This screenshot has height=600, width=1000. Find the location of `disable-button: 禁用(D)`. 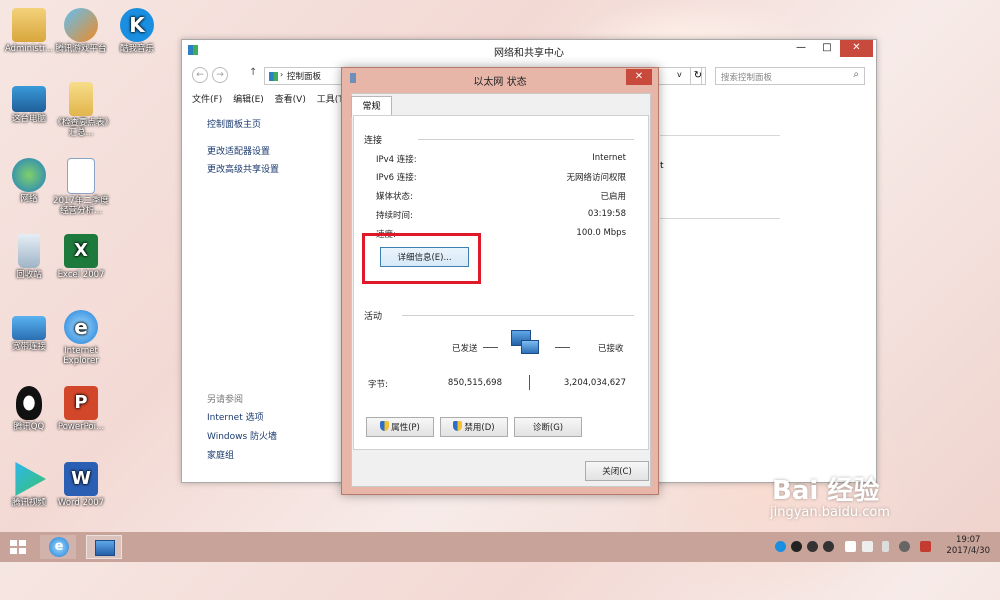

disable-button: 禁用(D) is located at coordinates (474, 427).